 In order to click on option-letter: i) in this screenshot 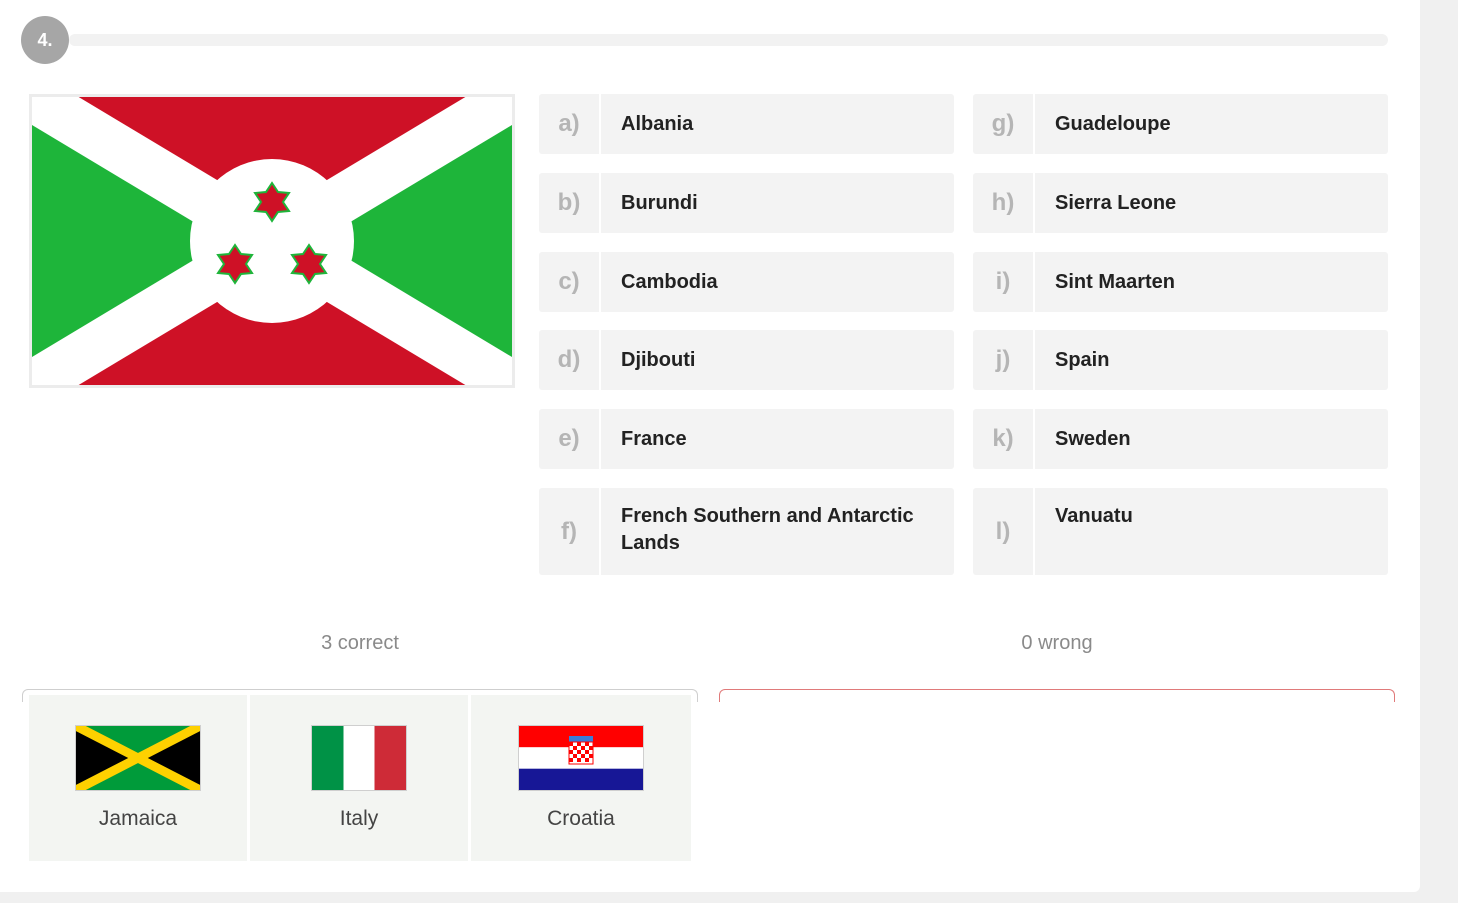, I will do `click(1004, 282)`.